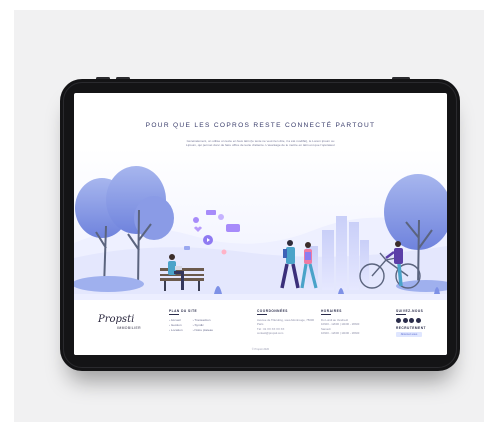  Describe the element at coordinates (260, 349) in the screenshot. I see `copyright: © Propsti 2020` at that location.